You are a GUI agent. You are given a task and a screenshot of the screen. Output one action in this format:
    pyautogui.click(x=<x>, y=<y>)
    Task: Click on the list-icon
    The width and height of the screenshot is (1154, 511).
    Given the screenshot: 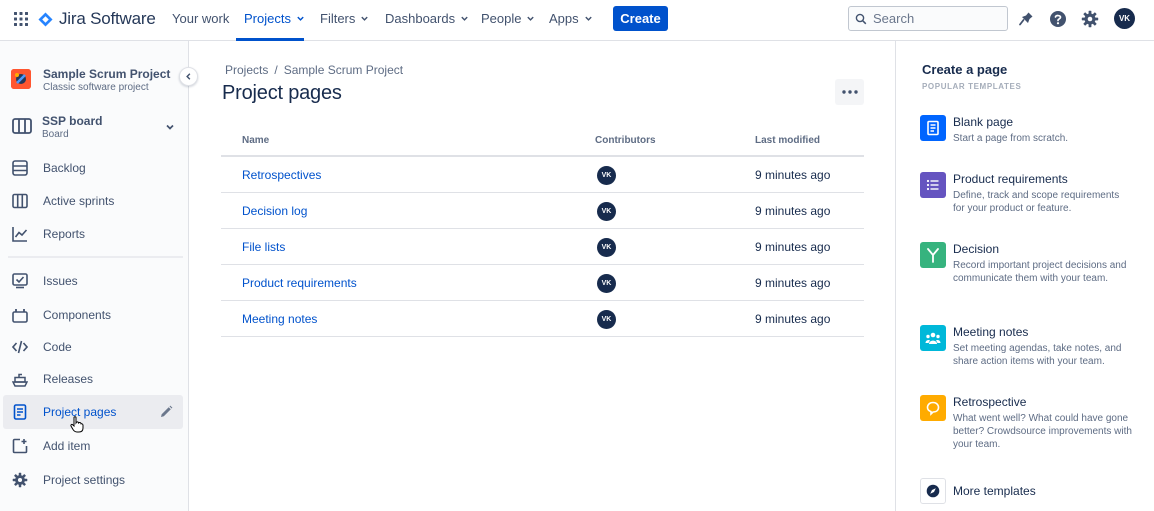 What is the action you would take?
    pyautogui.click(x=933, y=185)
    